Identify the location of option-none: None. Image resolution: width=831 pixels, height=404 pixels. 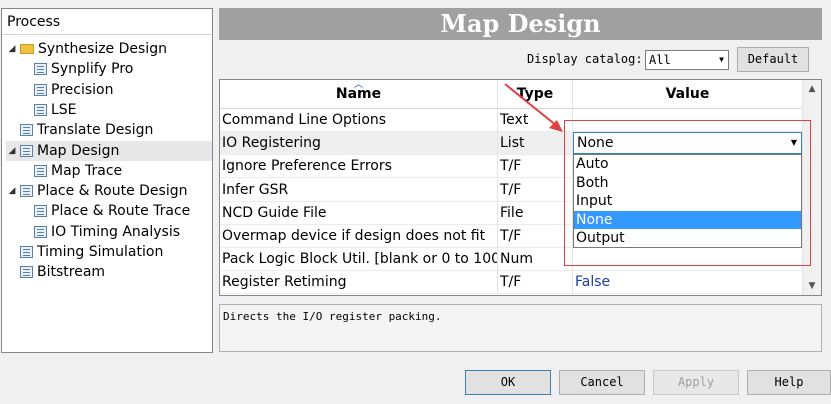
(687, 219).